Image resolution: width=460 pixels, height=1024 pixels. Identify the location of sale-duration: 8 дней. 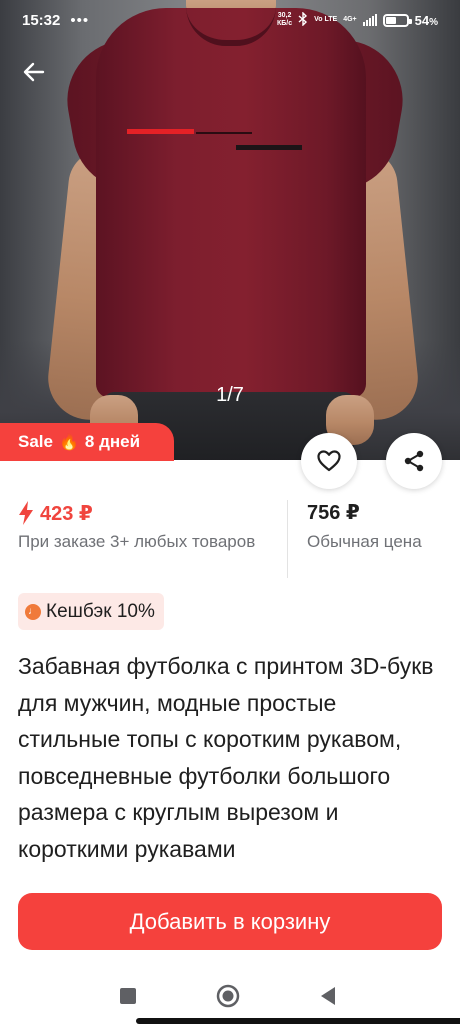
(112, 441).